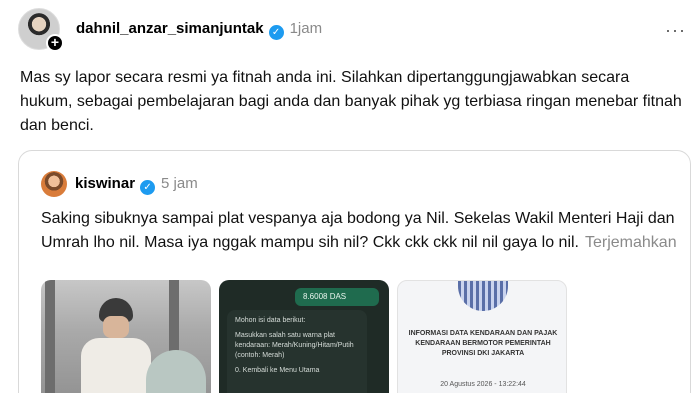  What do you see at coordinates (631, 242) in the screenshot?
I see `translate-link: Terjemahkan` at bounding box center [631, 242].